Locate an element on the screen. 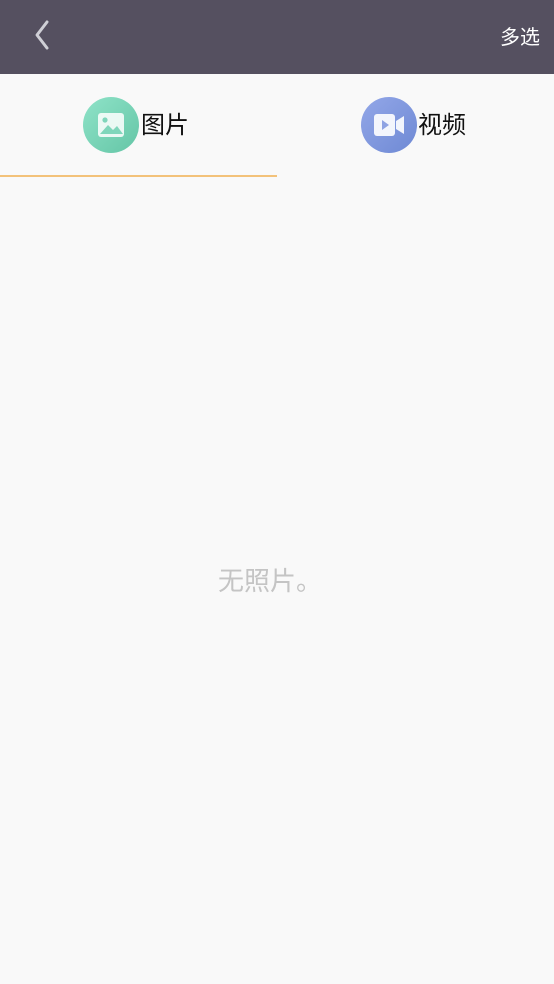 Image resolution: width=554 pixels, height=984 pixels. back-button is located at coordinates (42, 37).